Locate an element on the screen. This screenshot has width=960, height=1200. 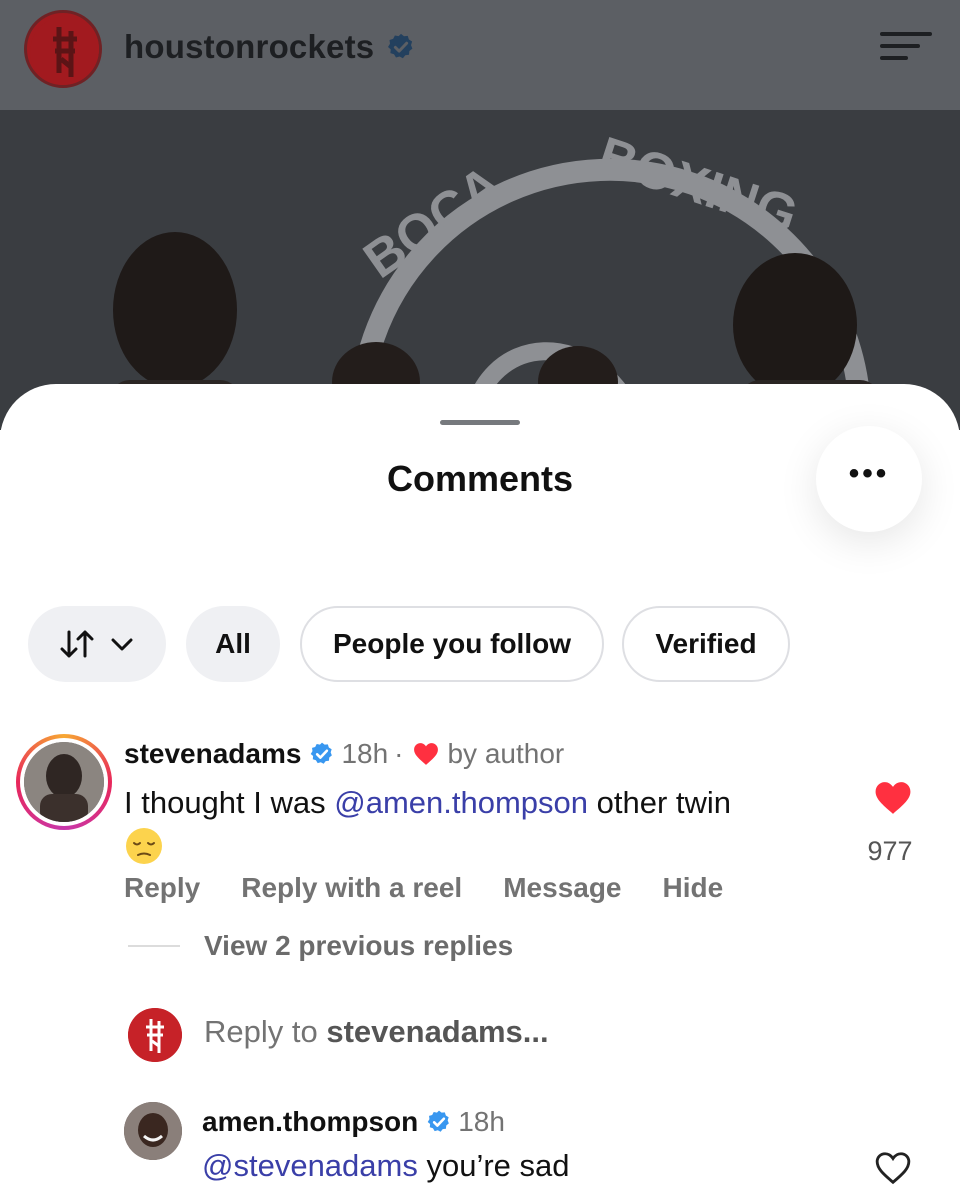
more-icon: ••• is located at coordinates (869, 473).